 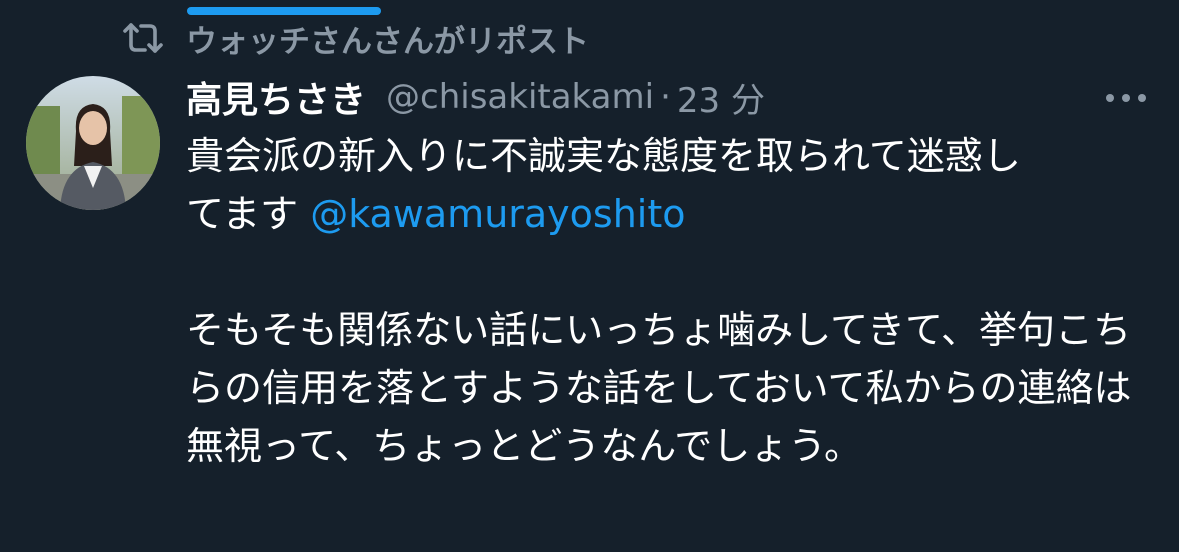 What do you see at coordinates (520, 97) in the screenshot?
I see `author-handle: @chisakitakami` at bounding box center [520, 97].